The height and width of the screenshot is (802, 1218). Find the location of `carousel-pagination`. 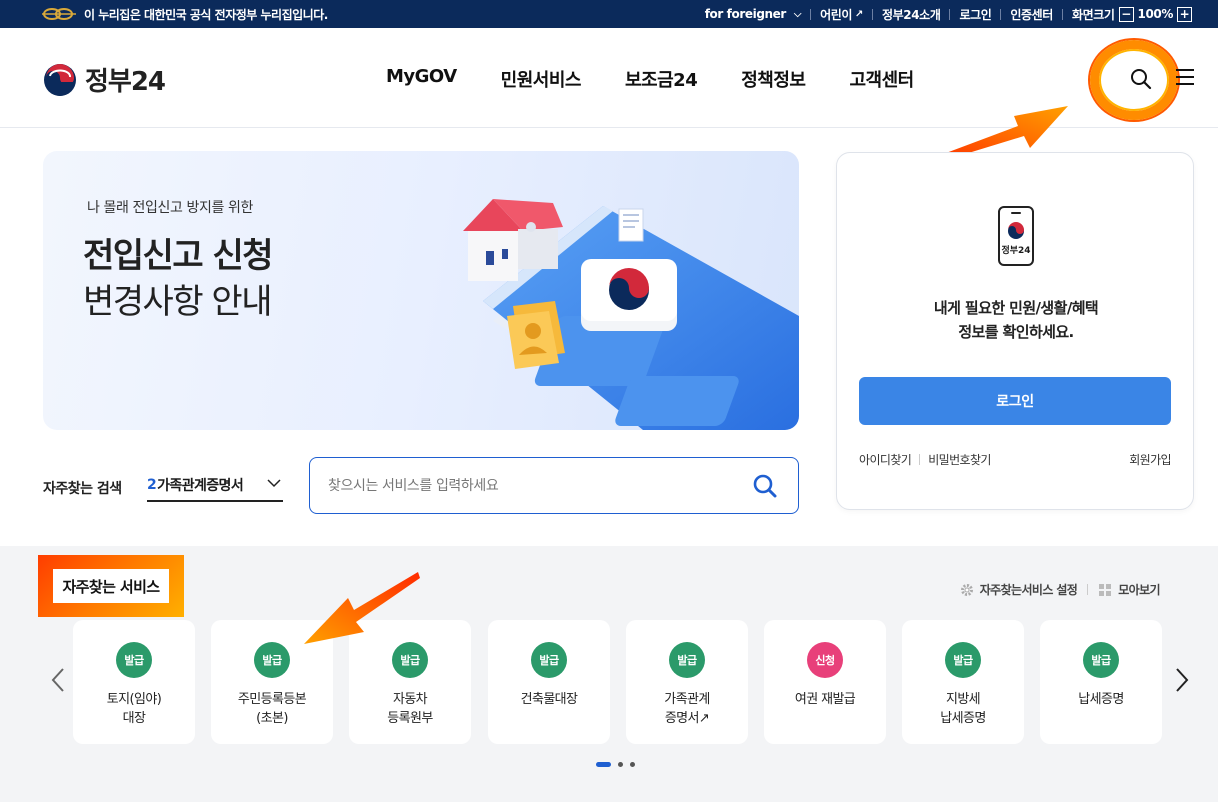

carousel-pagination is located at coordinates (615, 764).